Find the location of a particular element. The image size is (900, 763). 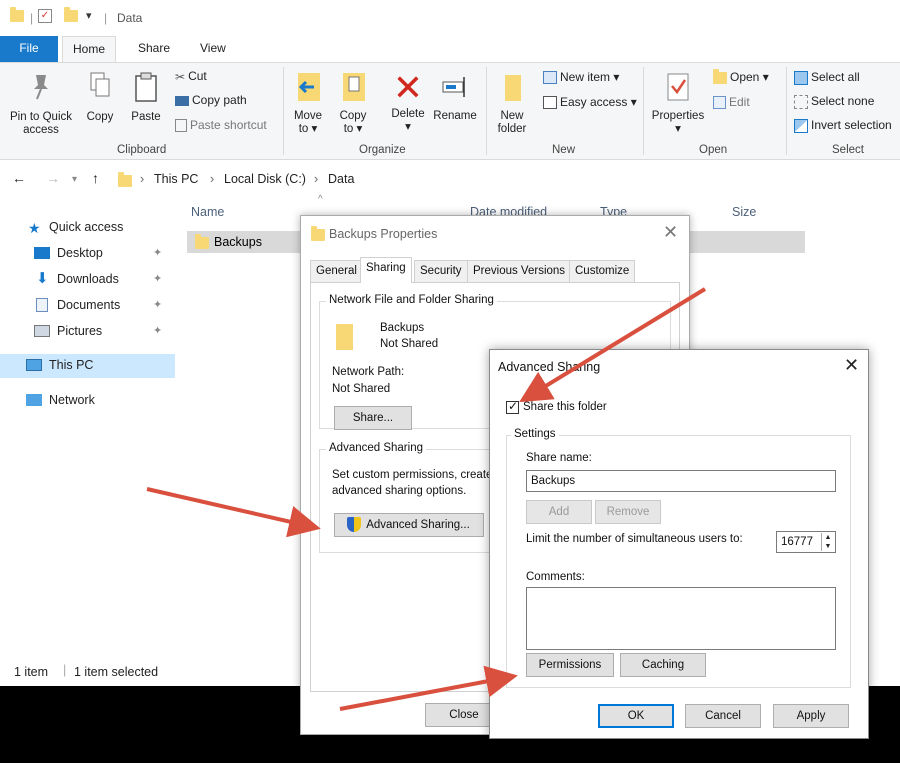

comments-label: Comments: is located at coordinates (555, 577).